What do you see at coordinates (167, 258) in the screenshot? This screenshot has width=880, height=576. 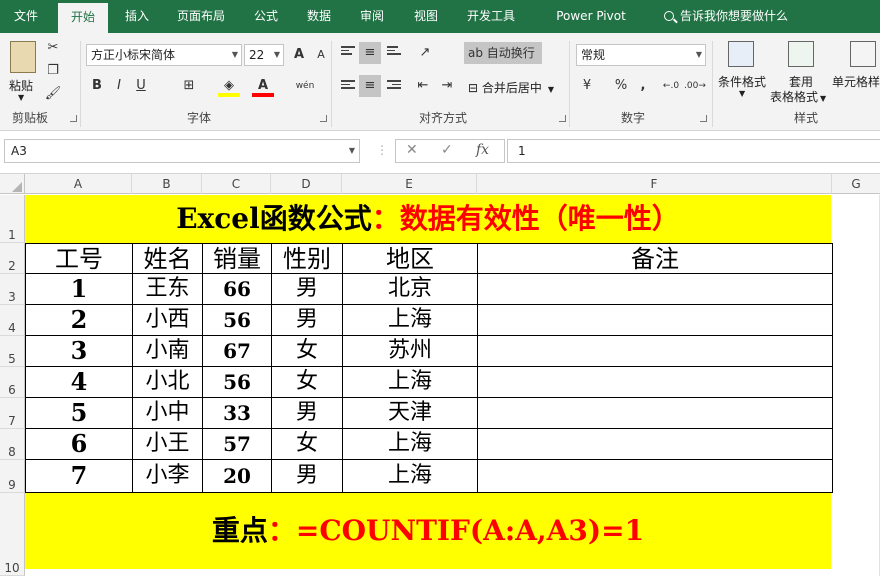 I see `header-cell-name: 姓名` at bounding box center [167, 258].